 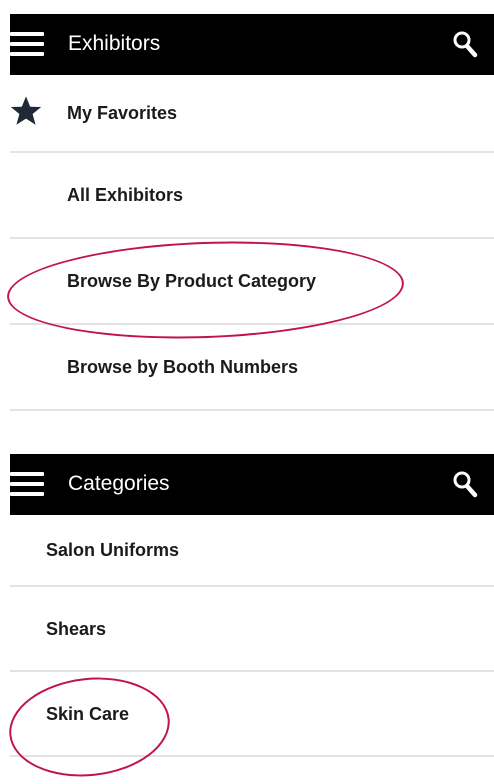 What do you see at coordinates (125, 195) in the screenshot?
I see `list-item-label: All Exhibitors` at bounding box center [125, 195].